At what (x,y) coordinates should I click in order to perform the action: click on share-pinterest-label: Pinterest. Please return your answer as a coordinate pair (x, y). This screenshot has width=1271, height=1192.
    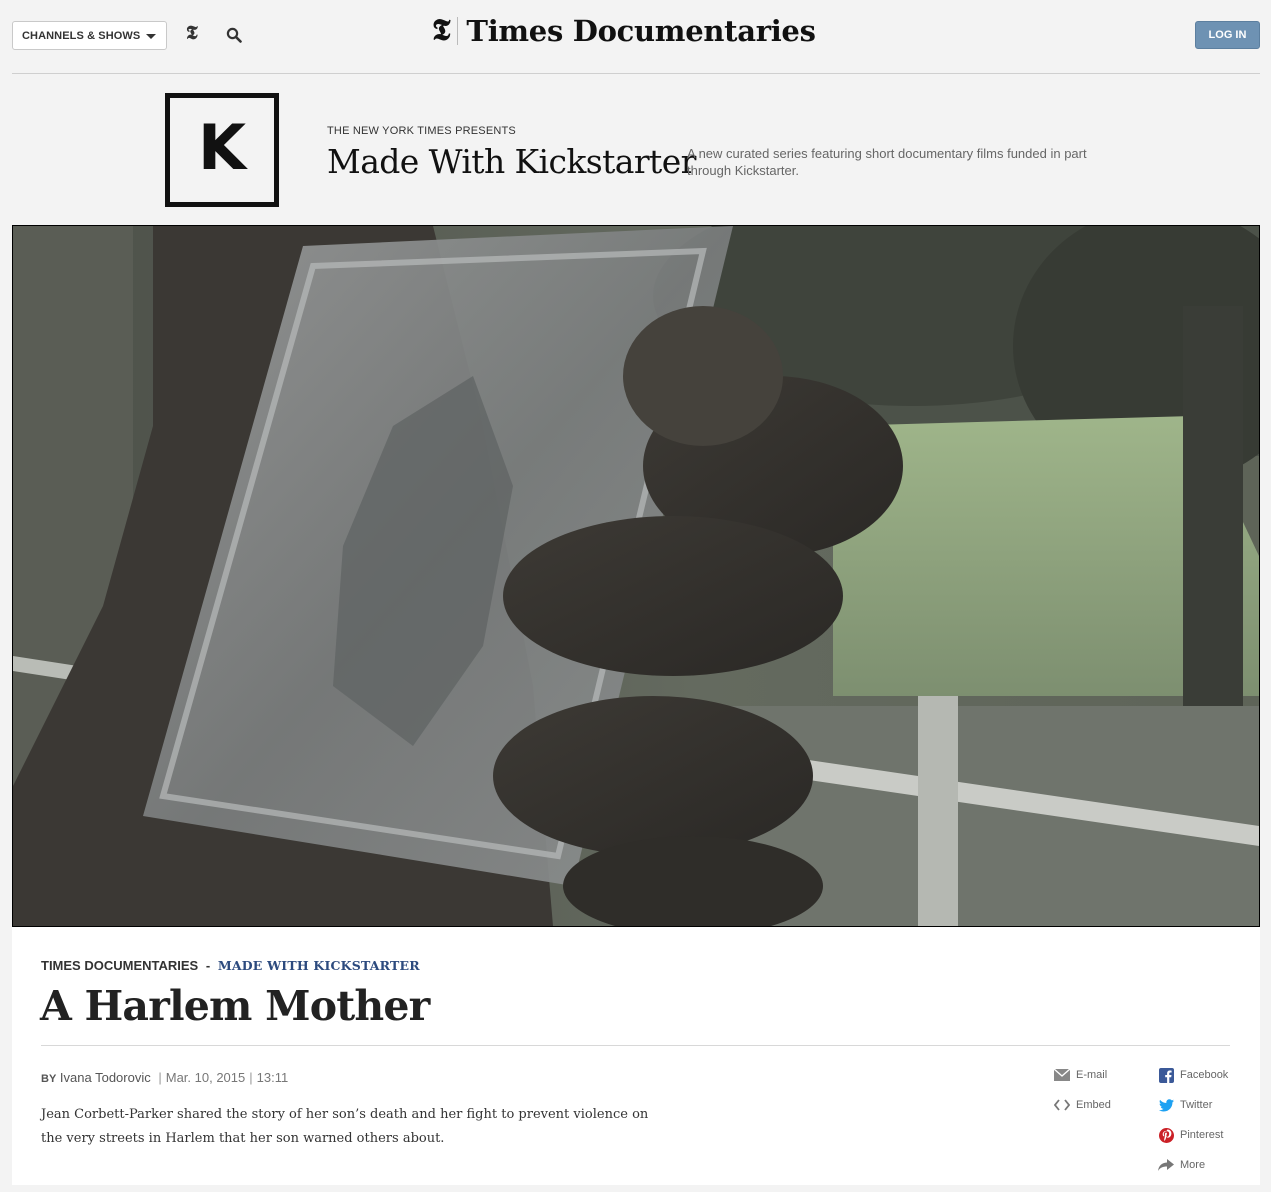
    Looking at the image, I should click on (1202, 1135).